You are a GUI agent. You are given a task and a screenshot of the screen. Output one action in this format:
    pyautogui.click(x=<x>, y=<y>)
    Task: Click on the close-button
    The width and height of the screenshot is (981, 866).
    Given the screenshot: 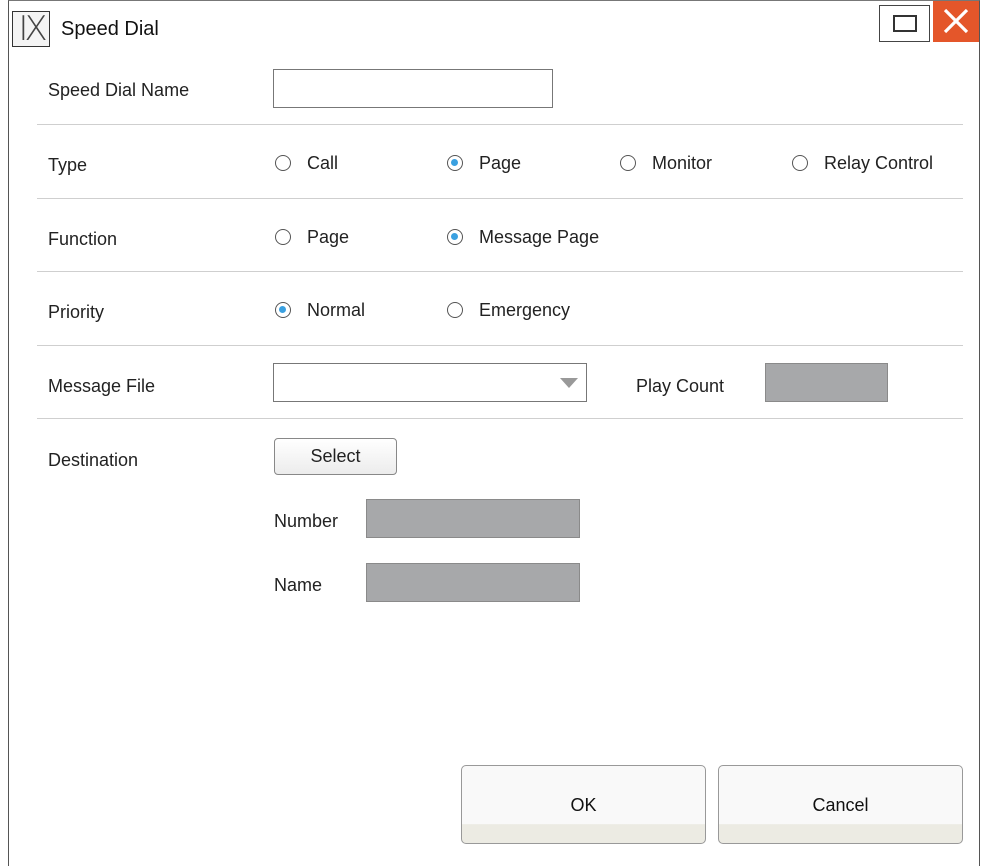 What is the action you would take?
    pyautogui.click(x=956, y=21)
    